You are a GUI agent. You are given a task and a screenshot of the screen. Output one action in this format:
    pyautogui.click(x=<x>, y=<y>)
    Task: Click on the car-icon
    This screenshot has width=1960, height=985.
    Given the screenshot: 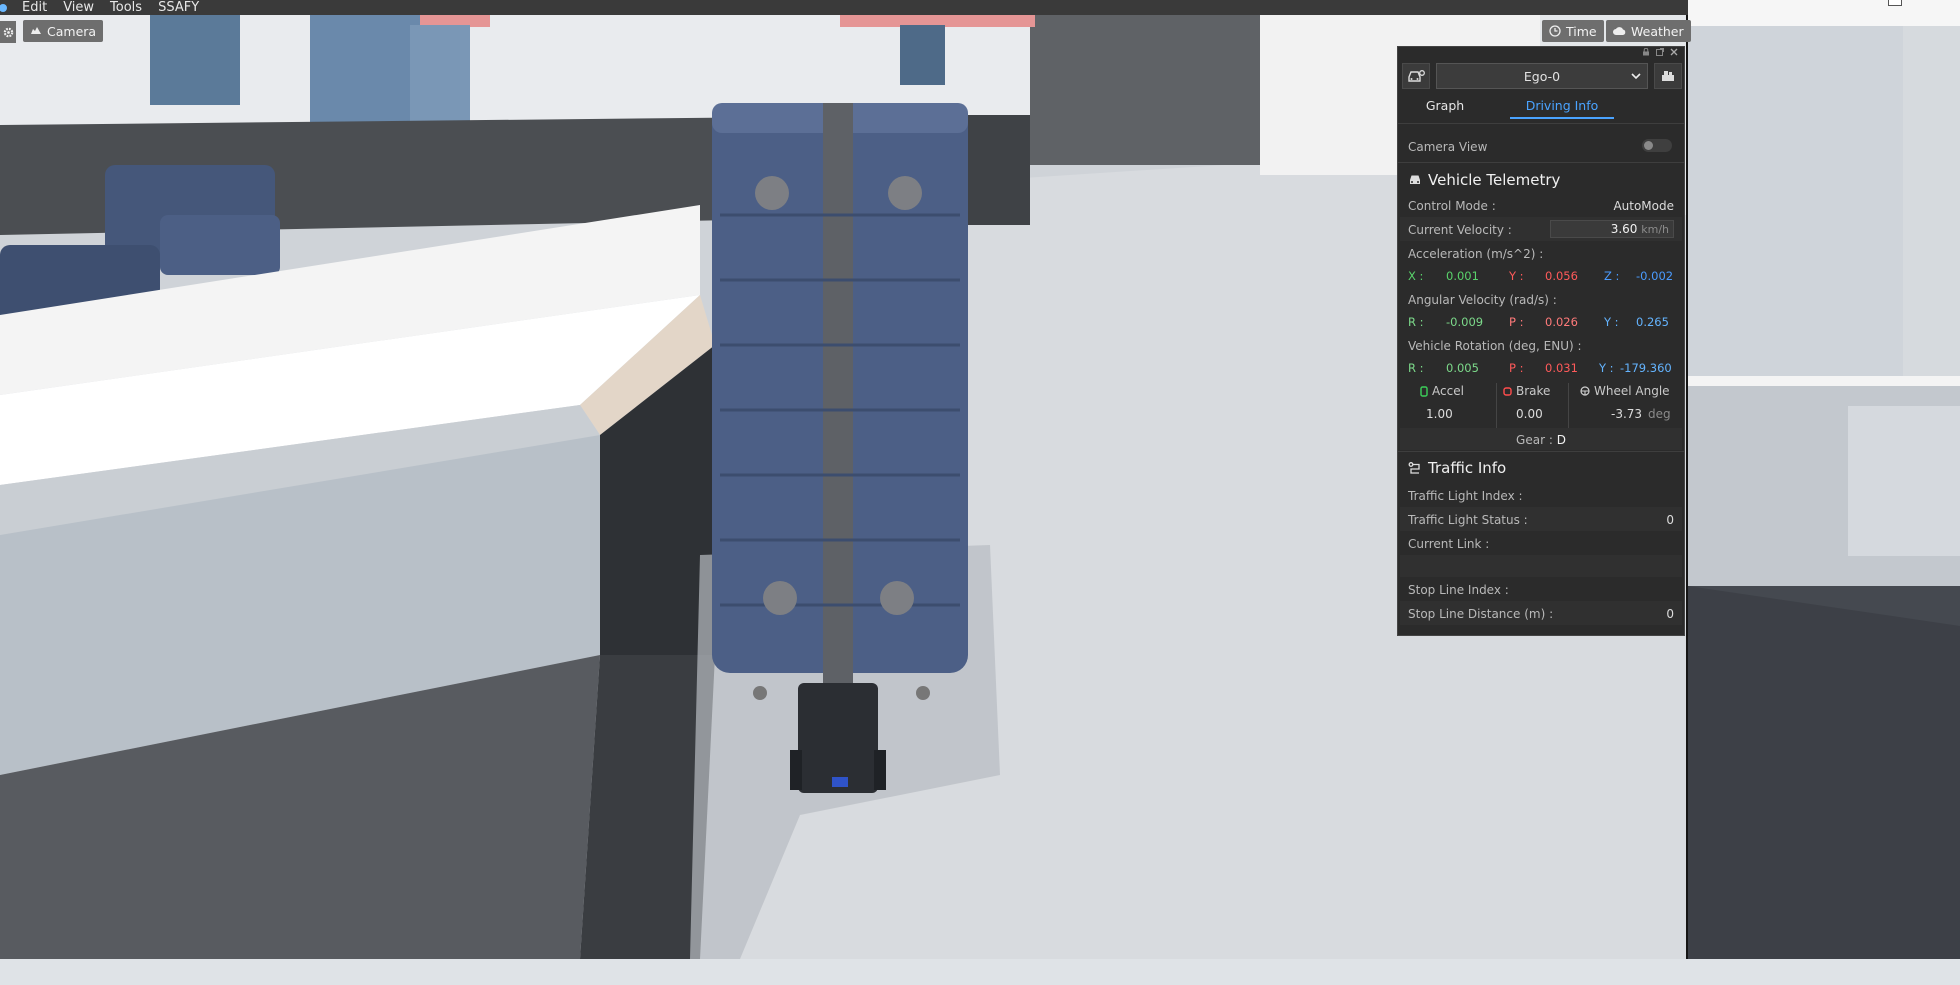 What is the action you would take?
    pyautogui.click(x=1415, y=179)
    